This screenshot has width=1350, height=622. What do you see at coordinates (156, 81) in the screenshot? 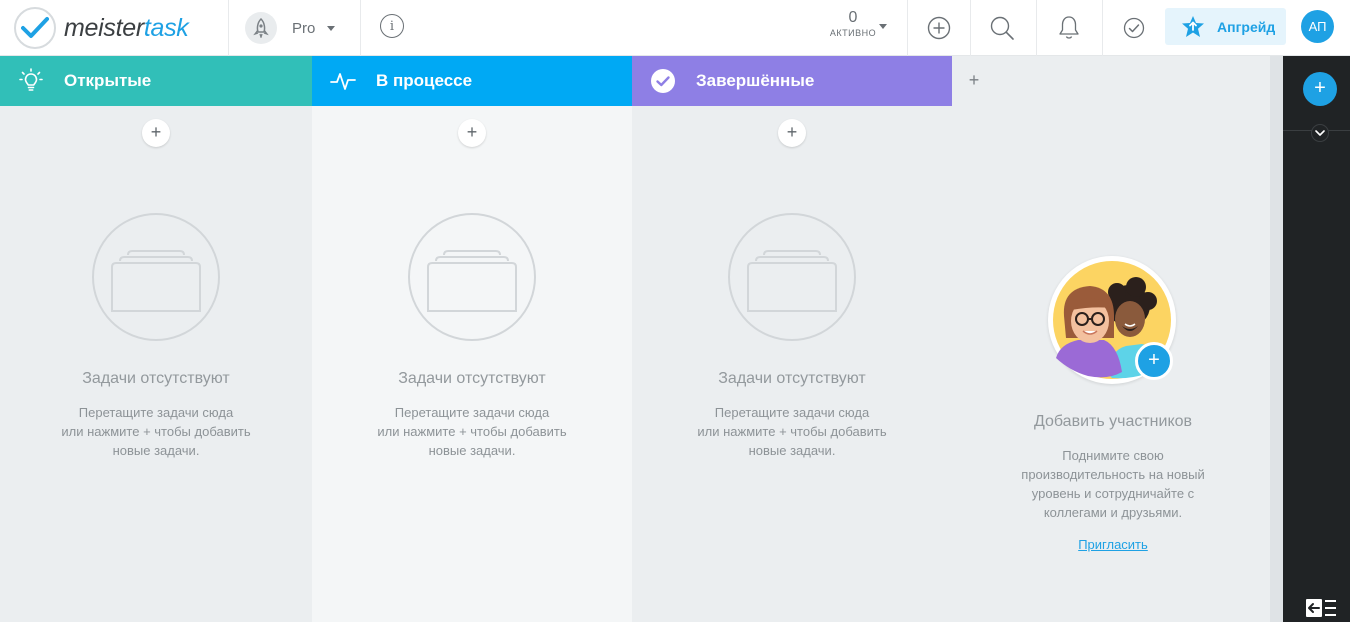
I see `column-header-open: Открытые` at bounding box center [156, 81].